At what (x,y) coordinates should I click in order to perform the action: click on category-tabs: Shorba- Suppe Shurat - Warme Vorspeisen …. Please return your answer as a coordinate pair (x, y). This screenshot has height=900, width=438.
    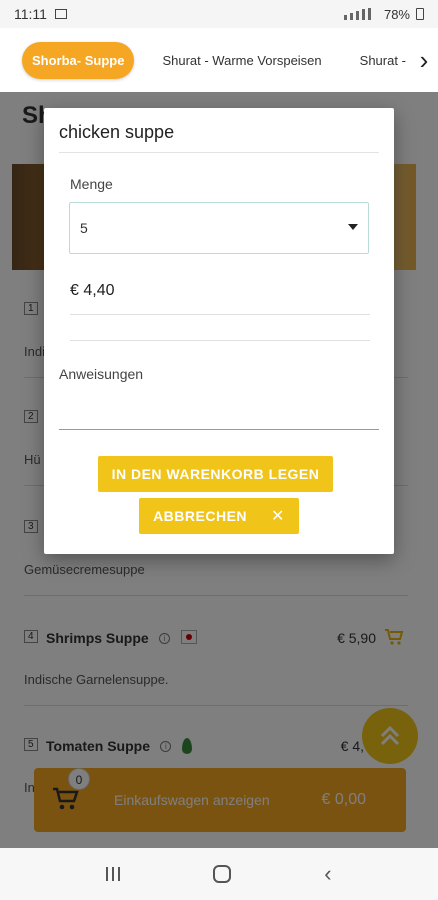
    Looking at the image, I should click on (219, 60).